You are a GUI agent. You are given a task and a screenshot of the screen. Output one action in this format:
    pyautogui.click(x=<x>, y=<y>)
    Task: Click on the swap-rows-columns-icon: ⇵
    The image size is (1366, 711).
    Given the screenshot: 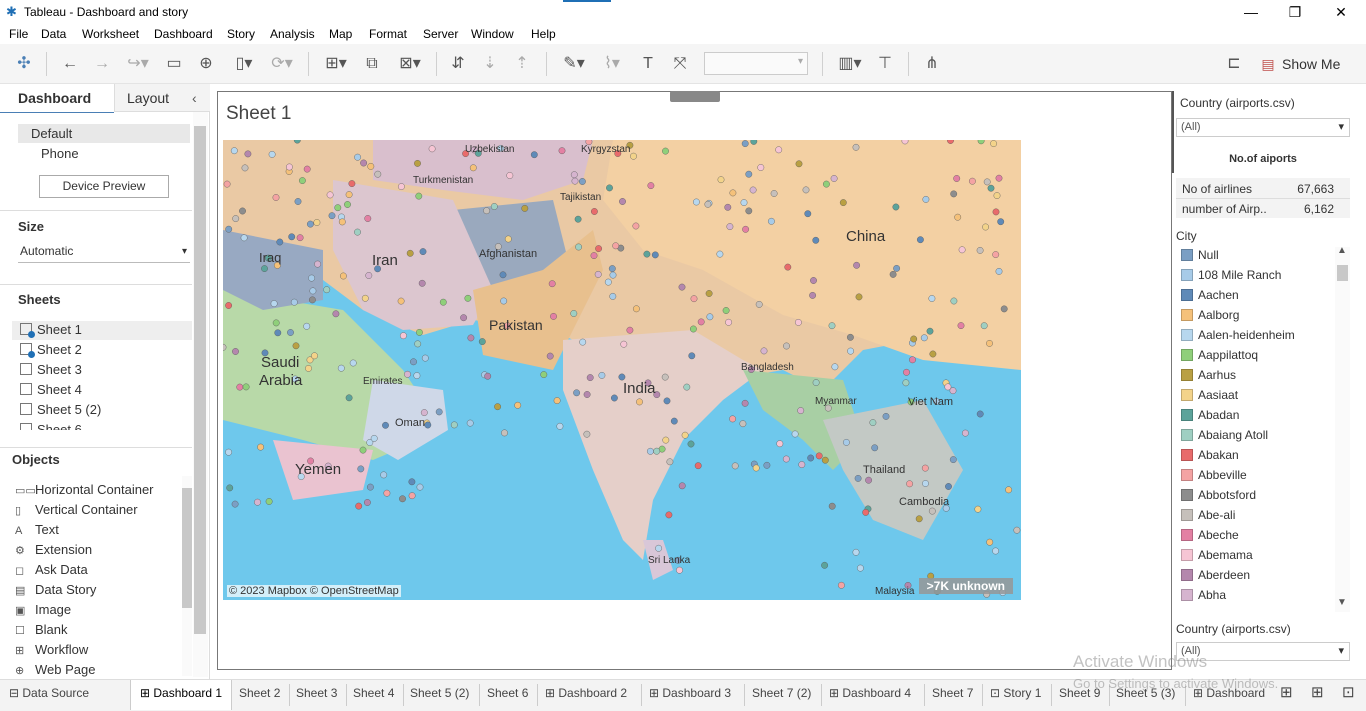 What is the action you would take?
    pyautogui.click(x=458, y=64)
    